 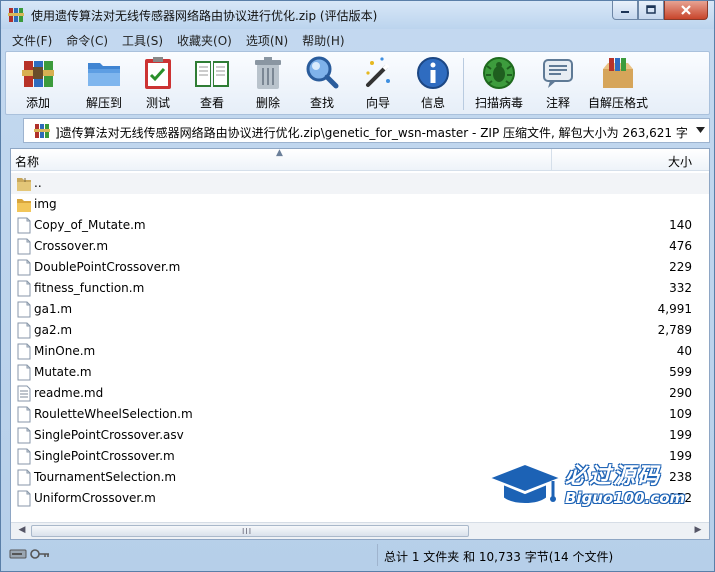 What do you see at coordinates (204, 40) in the screenshot?
I see `menu-favorites: 收藏夹(O)` at bounding box center [204, 40].